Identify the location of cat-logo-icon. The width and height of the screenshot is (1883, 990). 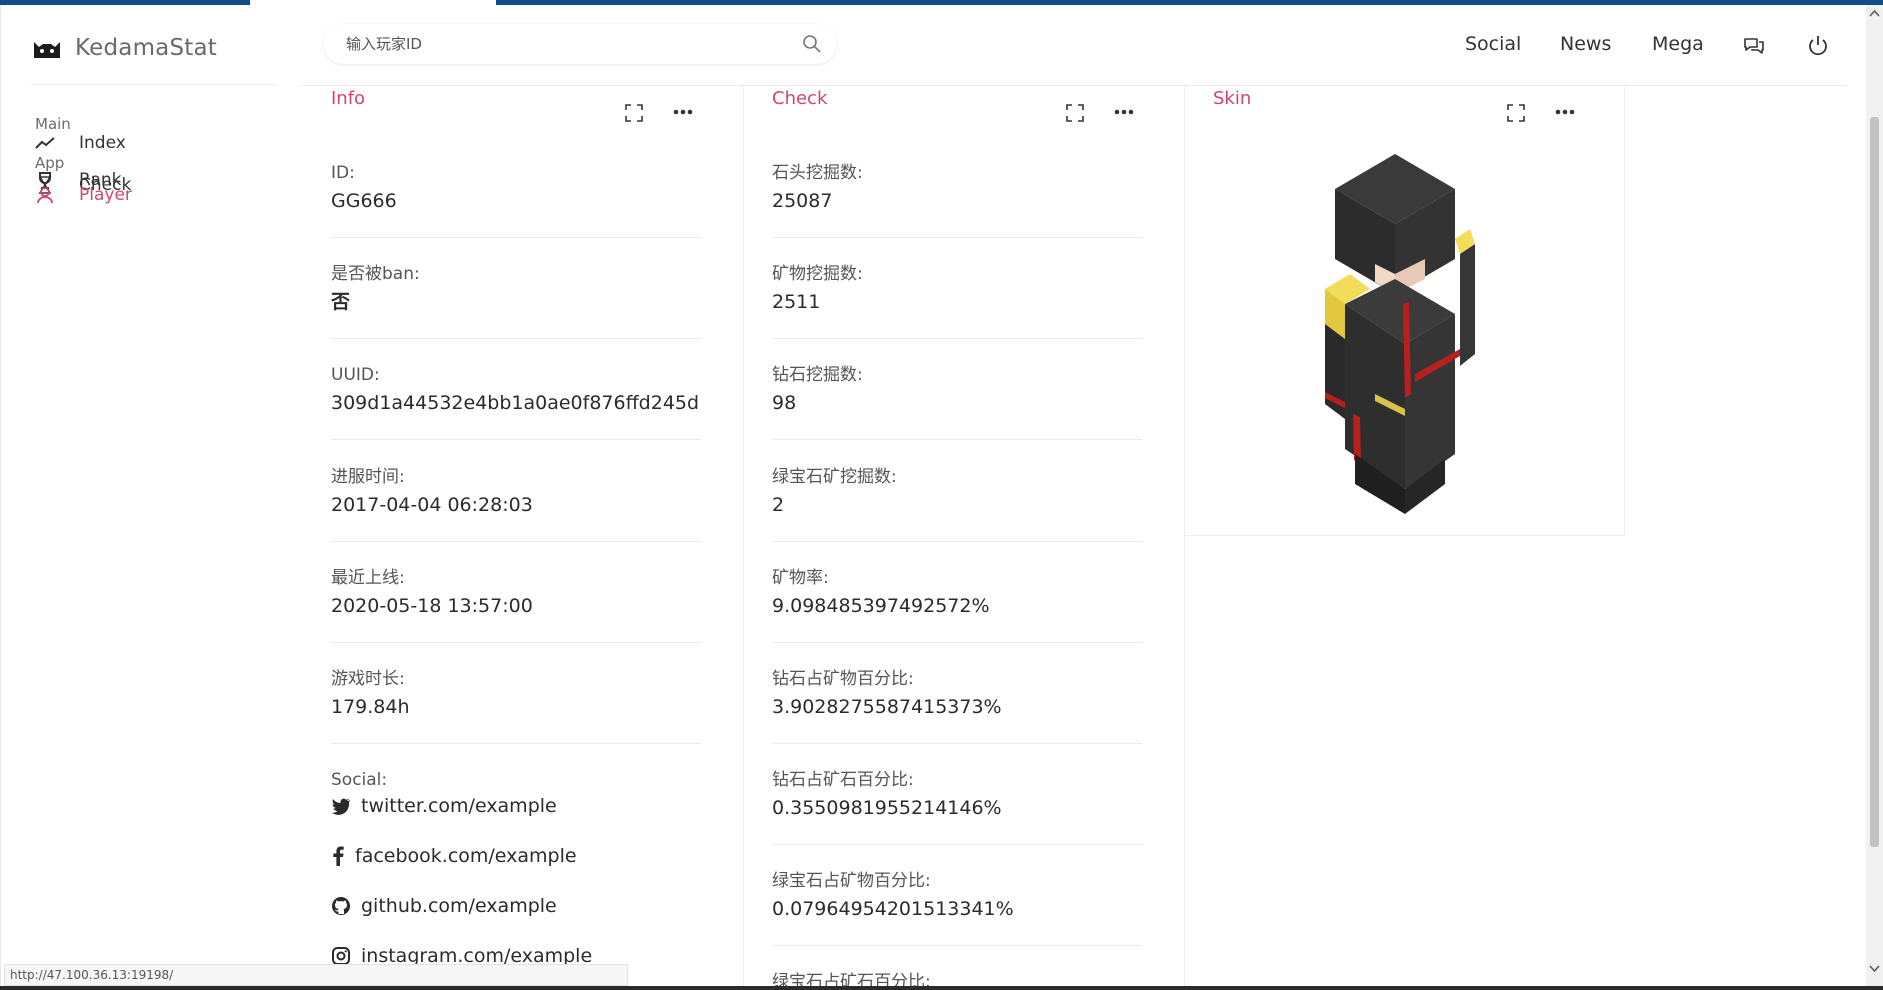
(47, 50).